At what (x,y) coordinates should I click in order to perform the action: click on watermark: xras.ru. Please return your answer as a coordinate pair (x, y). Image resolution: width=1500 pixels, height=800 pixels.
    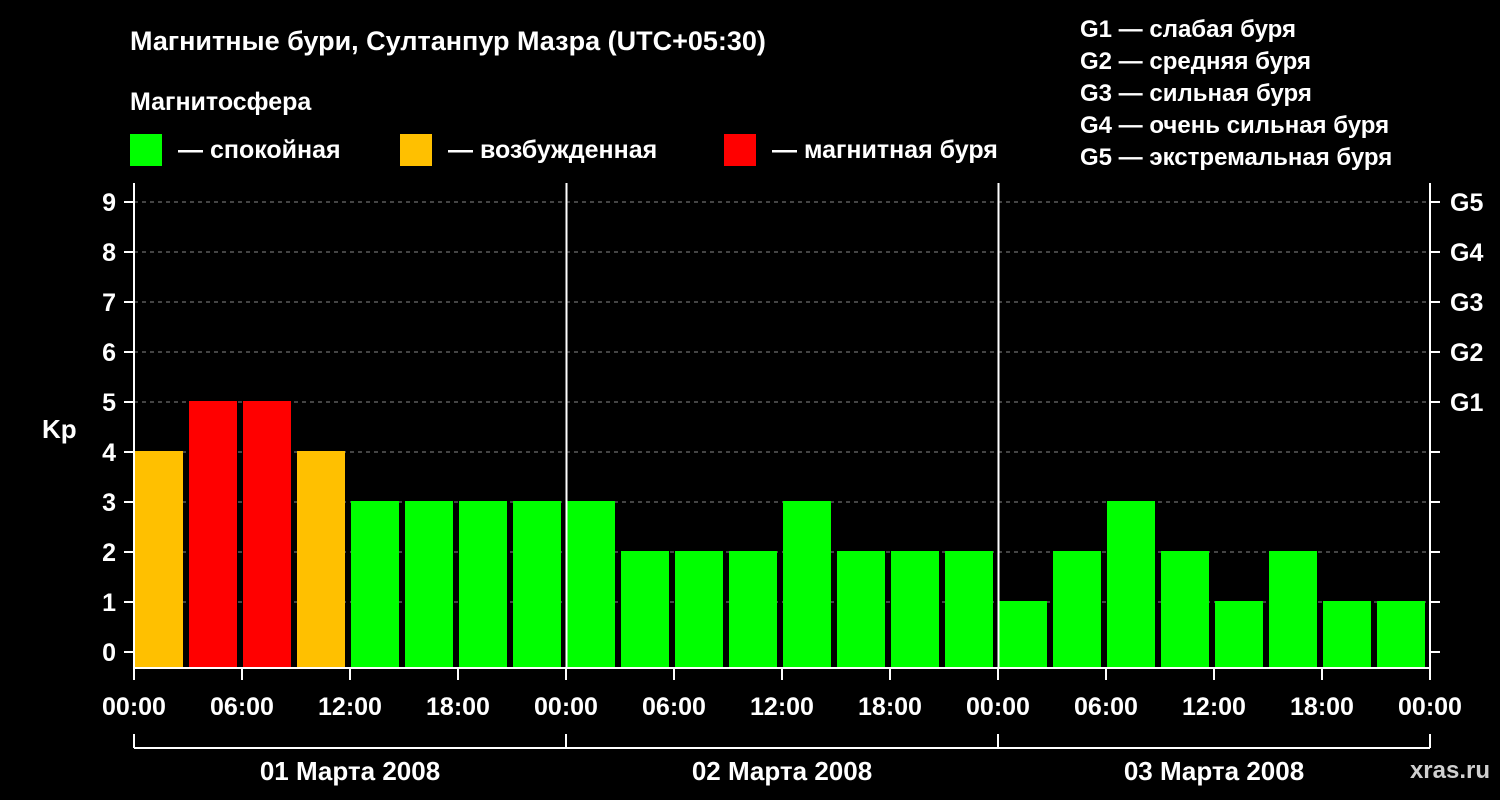
    Looking at the image, I should click on (1450, 770).